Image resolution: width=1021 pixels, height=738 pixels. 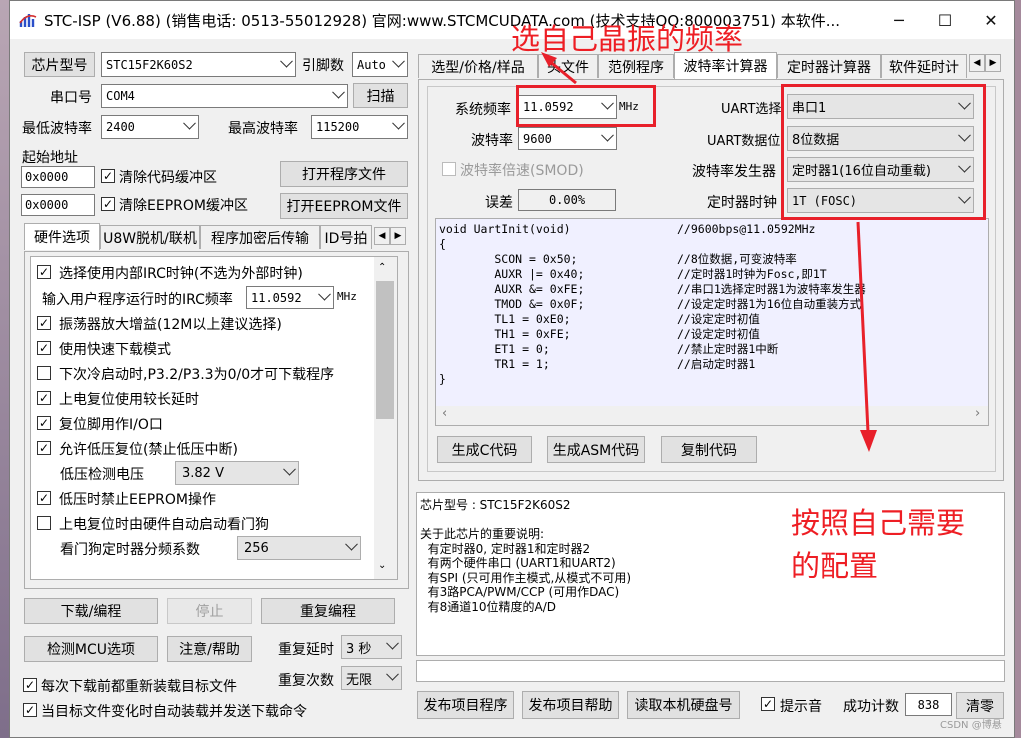 What do you see at coordinates (683, 705) in the screenshot?
I see `read-disk-id-button: 读取本机硬盘号` at bounding box center [683, 705].